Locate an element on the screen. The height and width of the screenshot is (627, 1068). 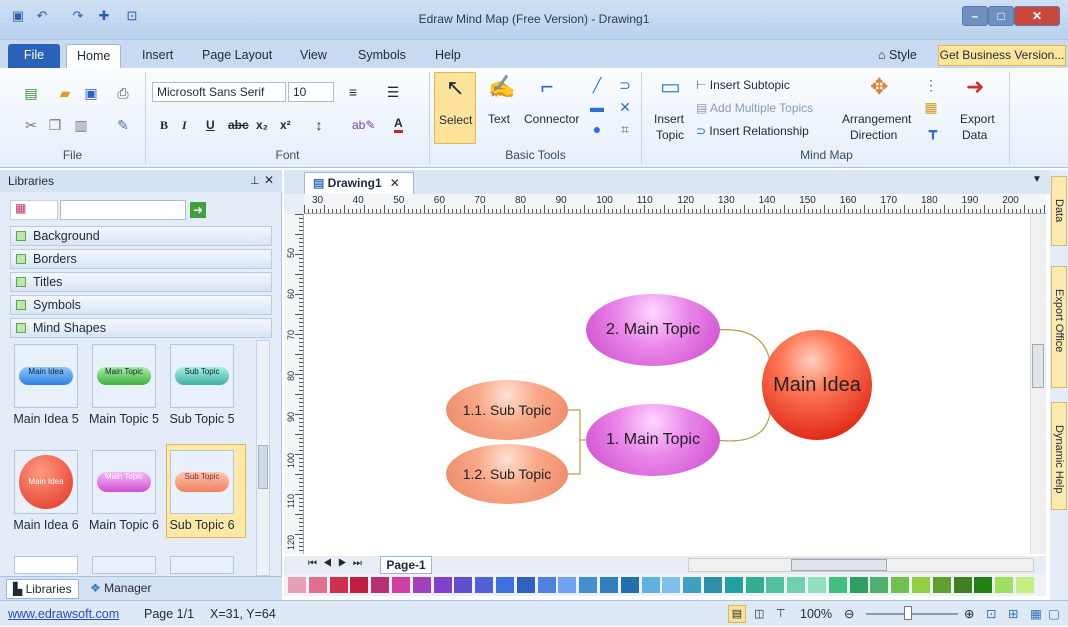
scrollbar-thumb is located at coordinates (263, 467).